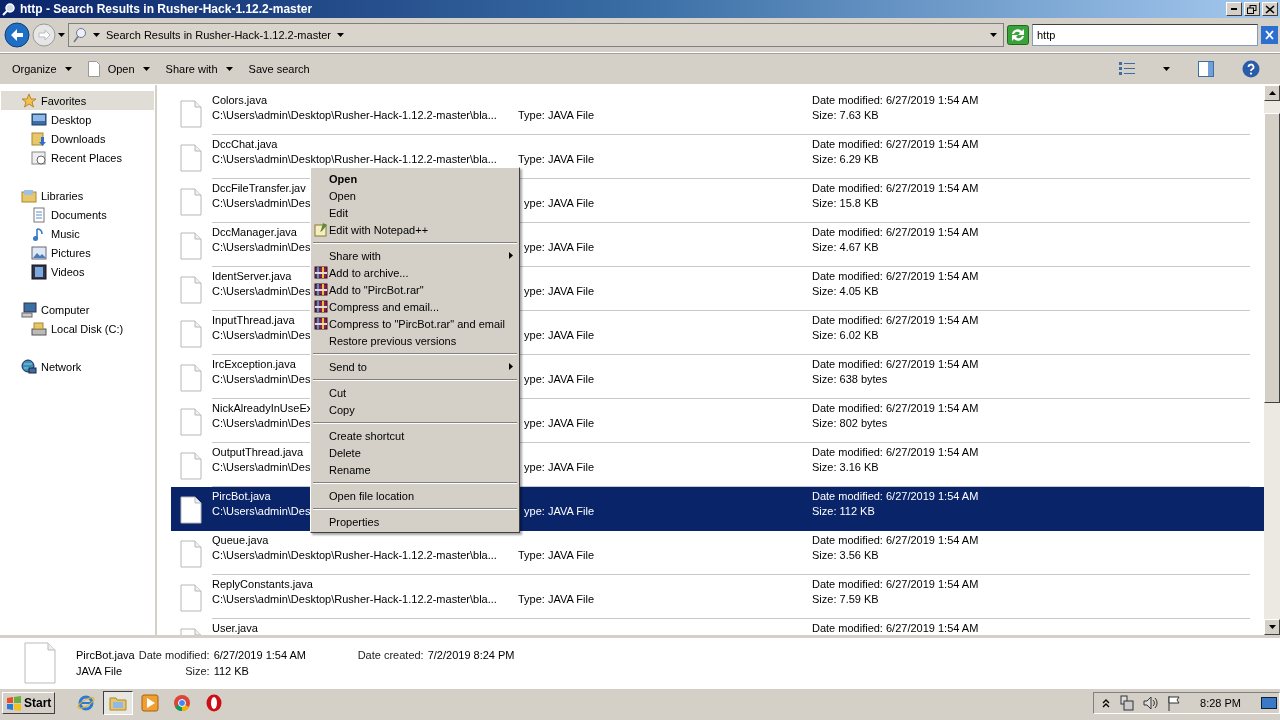  I want to click on sidebar-item: Documents, so click(77, 214).